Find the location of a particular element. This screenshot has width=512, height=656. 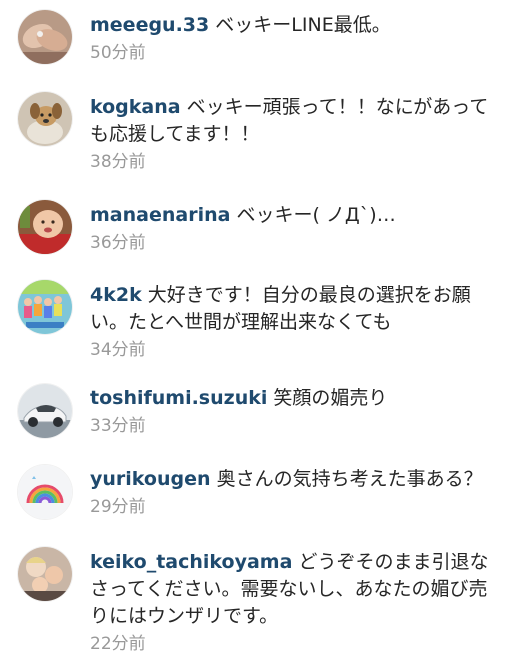

timestamp: 29分前 is located at coordinates (118, 507).